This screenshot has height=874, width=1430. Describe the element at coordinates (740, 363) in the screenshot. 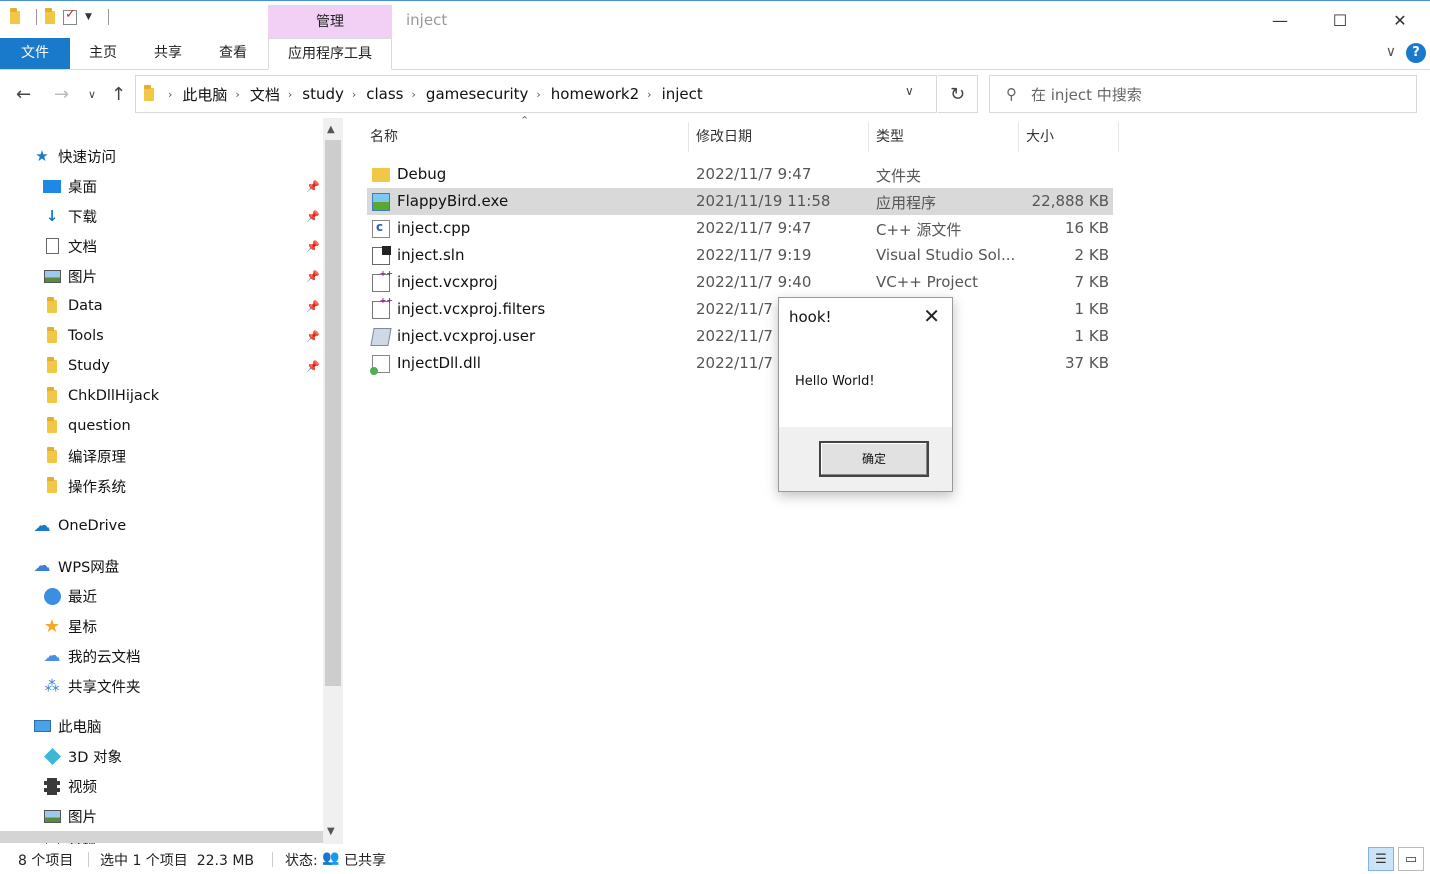

I see `file-row: InjectDll.dll 2022/11/7 9 展 37 KB` at that location.